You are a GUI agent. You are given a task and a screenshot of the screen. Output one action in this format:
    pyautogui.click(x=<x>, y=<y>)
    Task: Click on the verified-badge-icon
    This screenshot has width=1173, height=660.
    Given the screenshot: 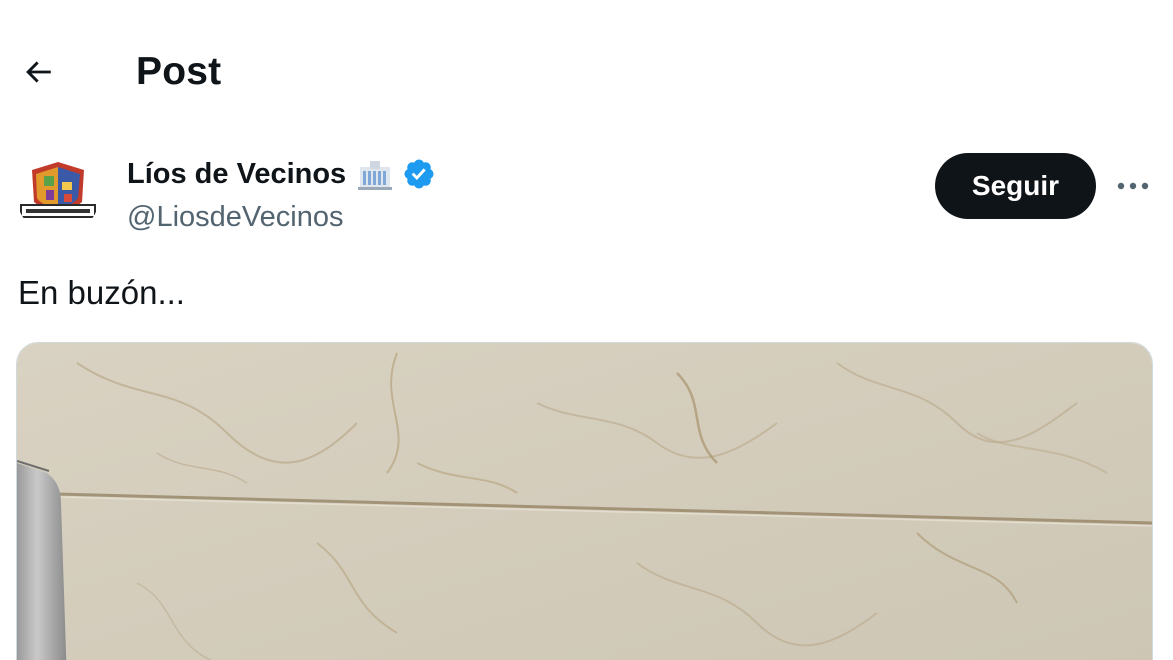 What is the action you would take?
    pyautogui.click(x=419, y=174)
    